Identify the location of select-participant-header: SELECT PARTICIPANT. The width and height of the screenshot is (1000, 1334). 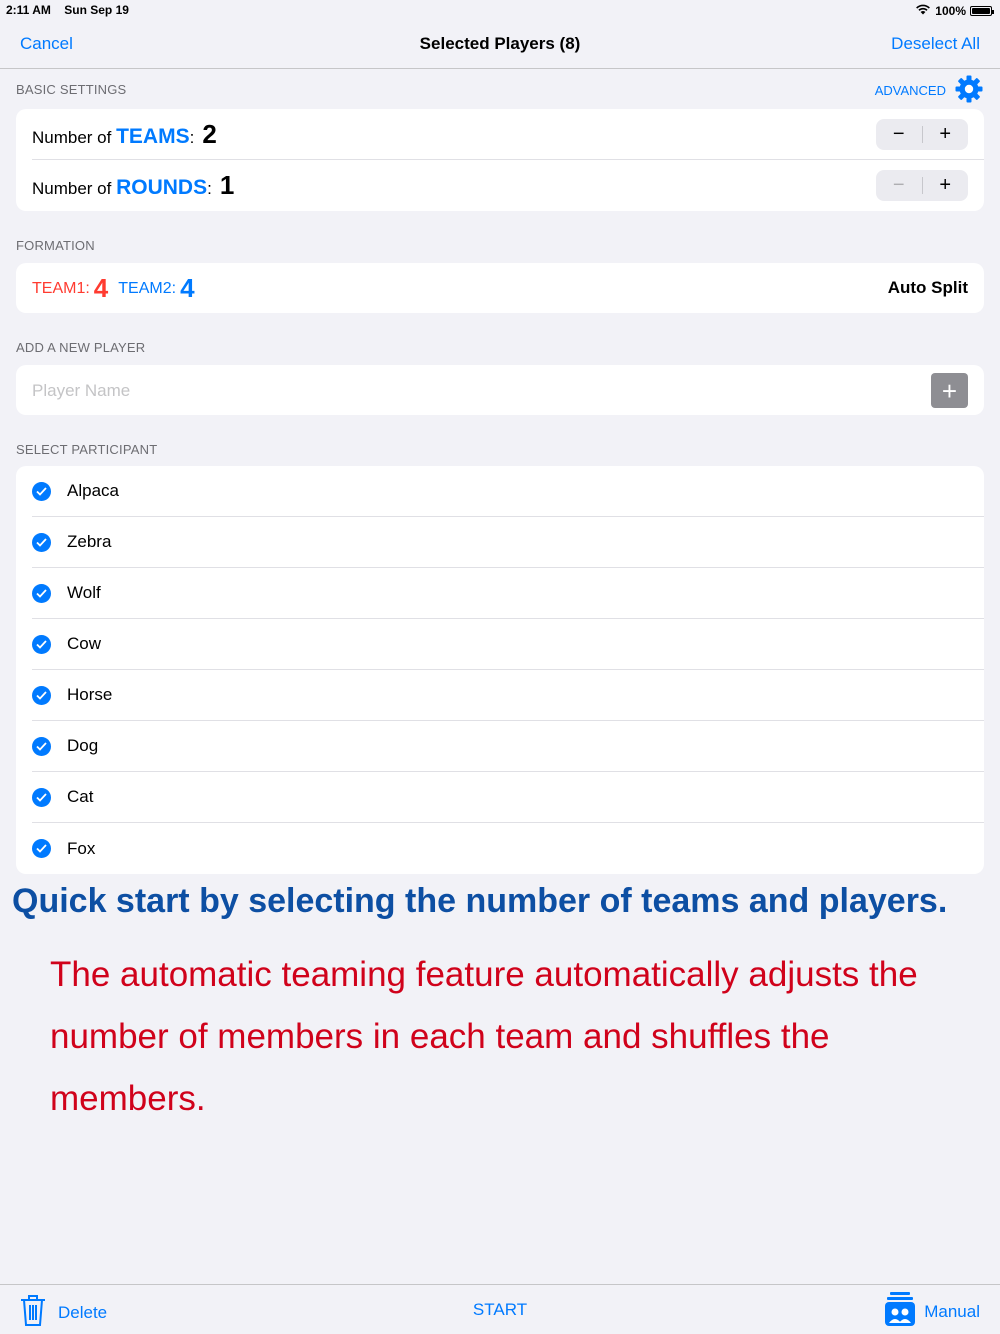
(87, 449).